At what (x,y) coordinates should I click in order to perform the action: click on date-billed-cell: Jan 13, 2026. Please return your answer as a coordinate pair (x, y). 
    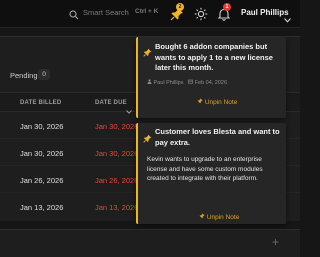
    Looking at the image, I should click on (42, 207).